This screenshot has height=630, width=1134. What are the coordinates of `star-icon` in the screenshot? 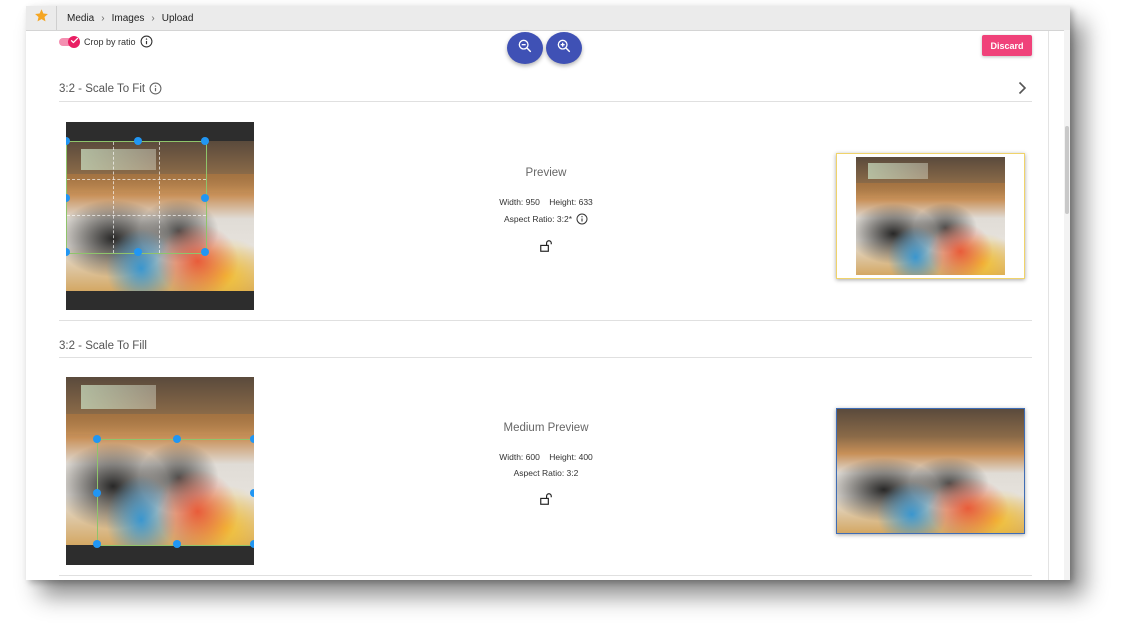 It's located at (41, 18).